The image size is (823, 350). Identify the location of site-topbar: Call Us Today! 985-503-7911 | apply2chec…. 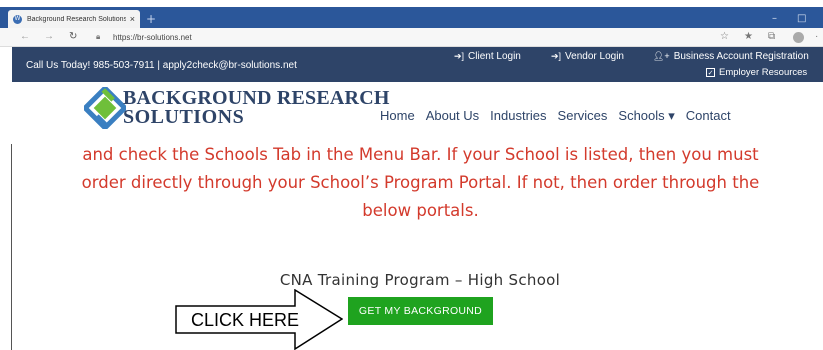
(417, 64).